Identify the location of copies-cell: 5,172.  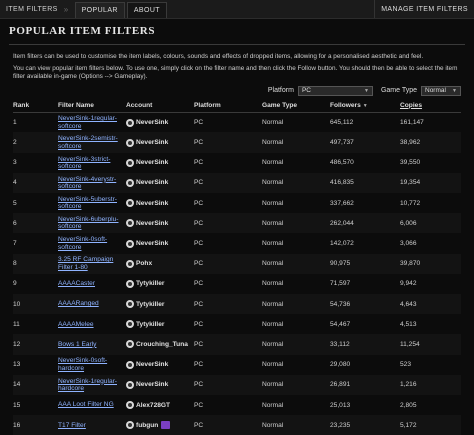
(430, 425).